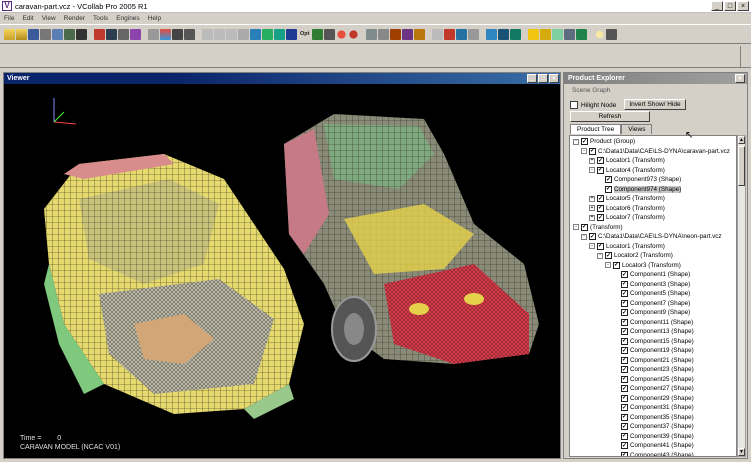 This screenshot has height=462, width=751. What do you see at coordinates (165, 34) in the screenshot?
I see `color-icon` at bounding box center [165, 34].